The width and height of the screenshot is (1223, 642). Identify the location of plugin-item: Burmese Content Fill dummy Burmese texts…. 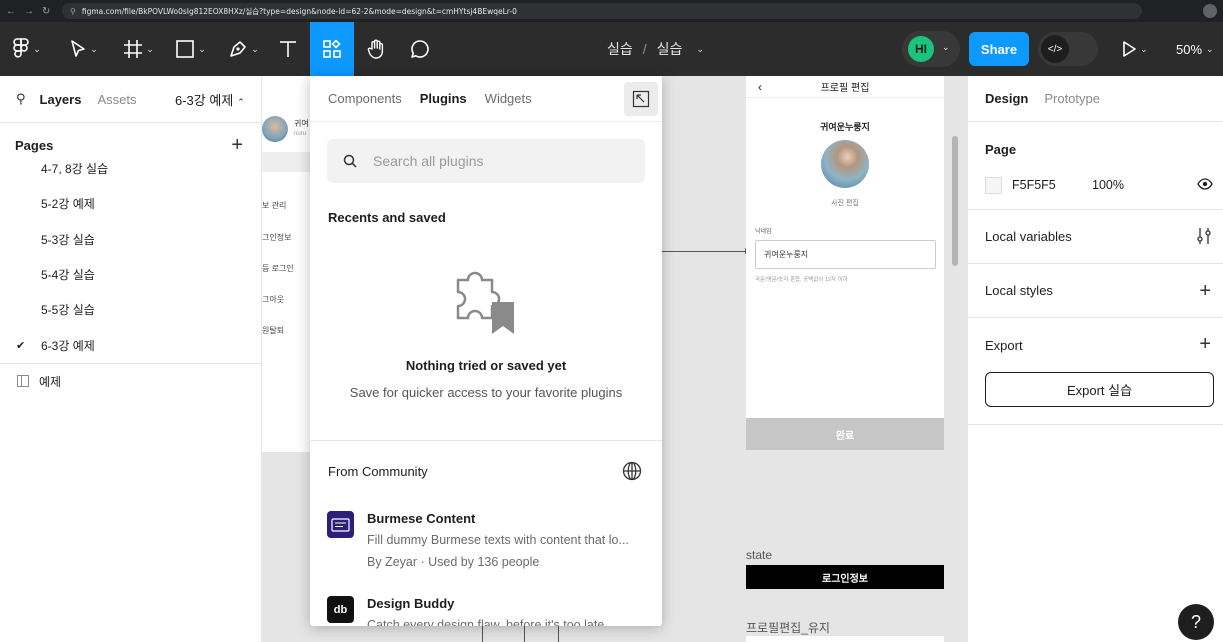
(492, 541).